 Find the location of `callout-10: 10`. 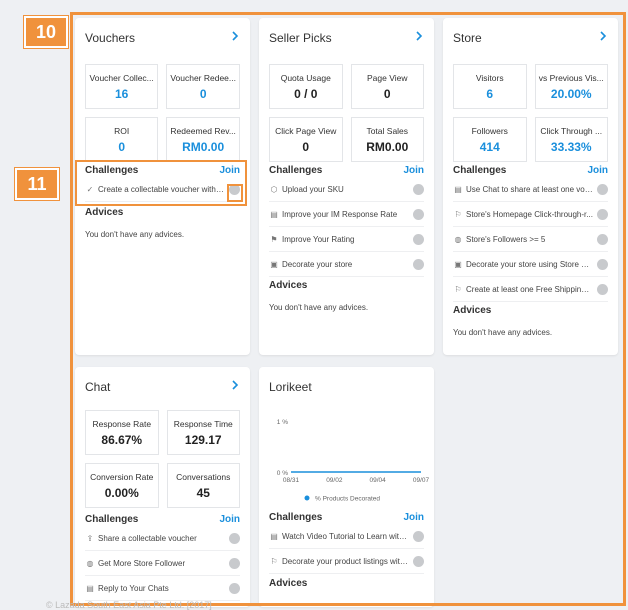

callout-10: 10 is located at coordinates (46, 32).